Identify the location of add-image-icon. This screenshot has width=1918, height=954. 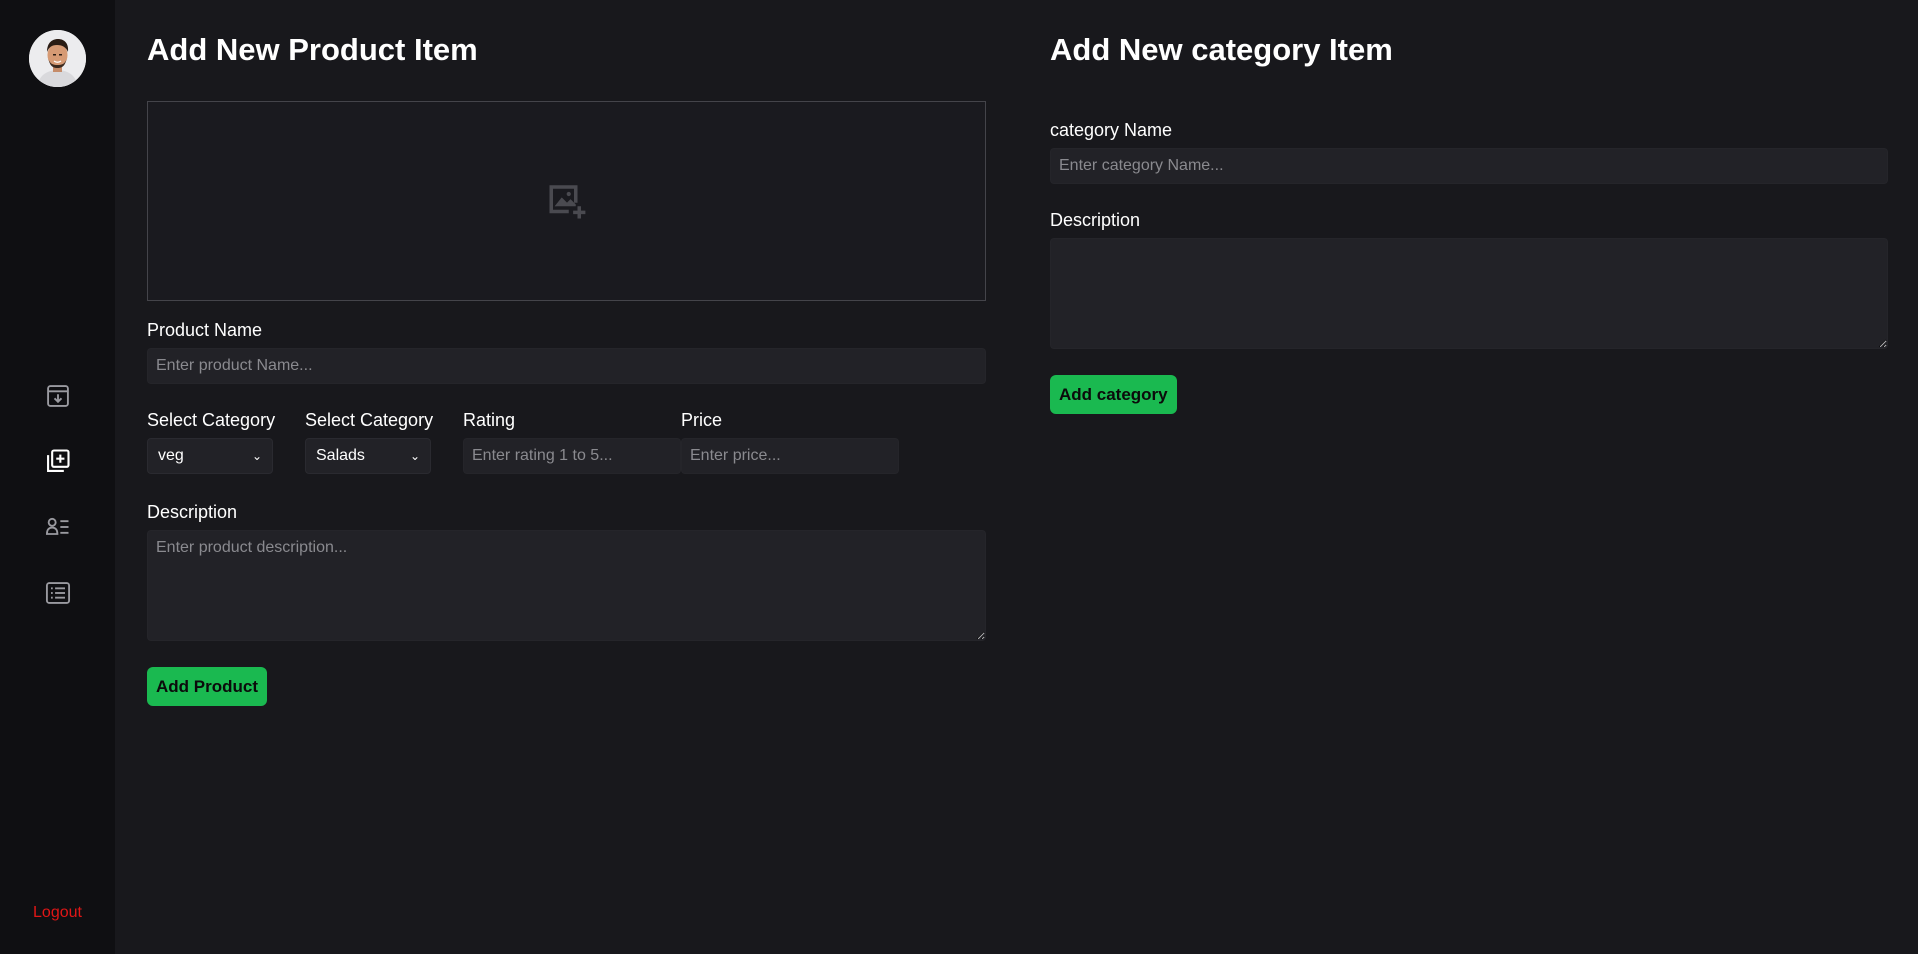
(567, 202).